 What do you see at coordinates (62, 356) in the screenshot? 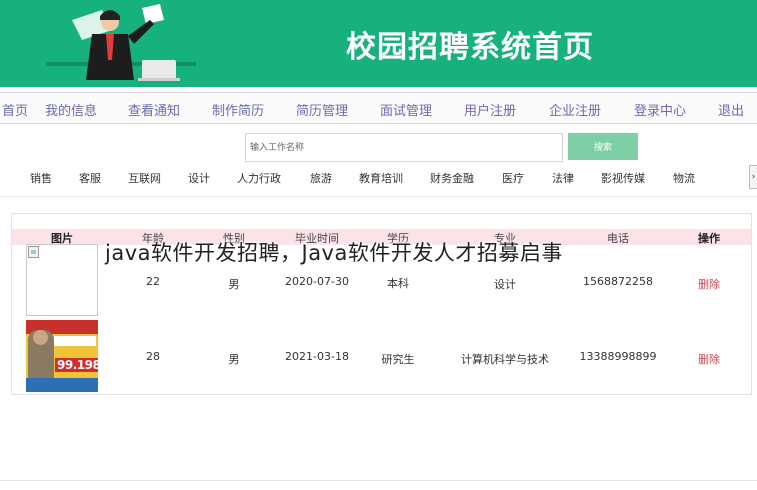
I see `recruitment-poster-image: 99.198` at bounding box center [62, 356].